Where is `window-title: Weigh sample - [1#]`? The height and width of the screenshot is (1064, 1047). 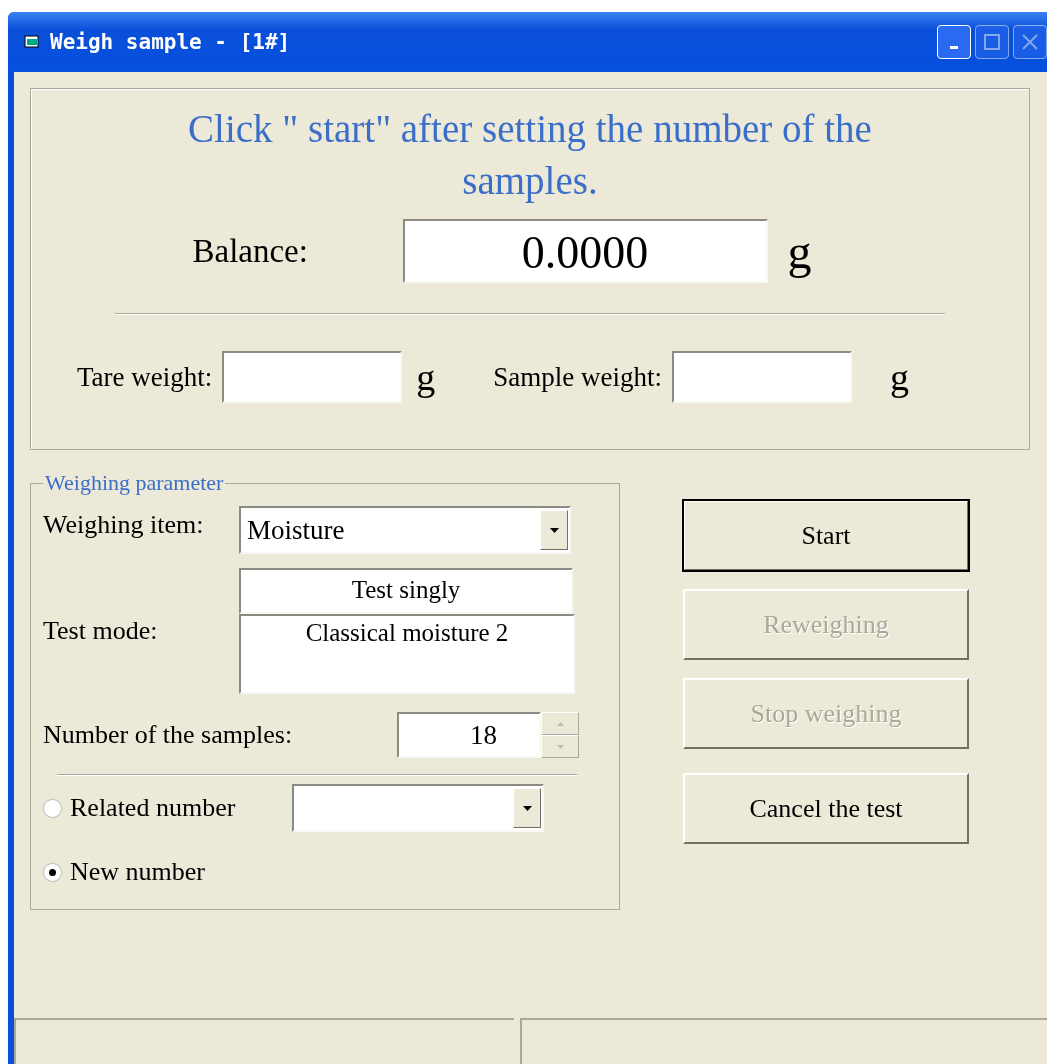
window-title: Weigh sample - [1#] is located at coordinates (171, 42).